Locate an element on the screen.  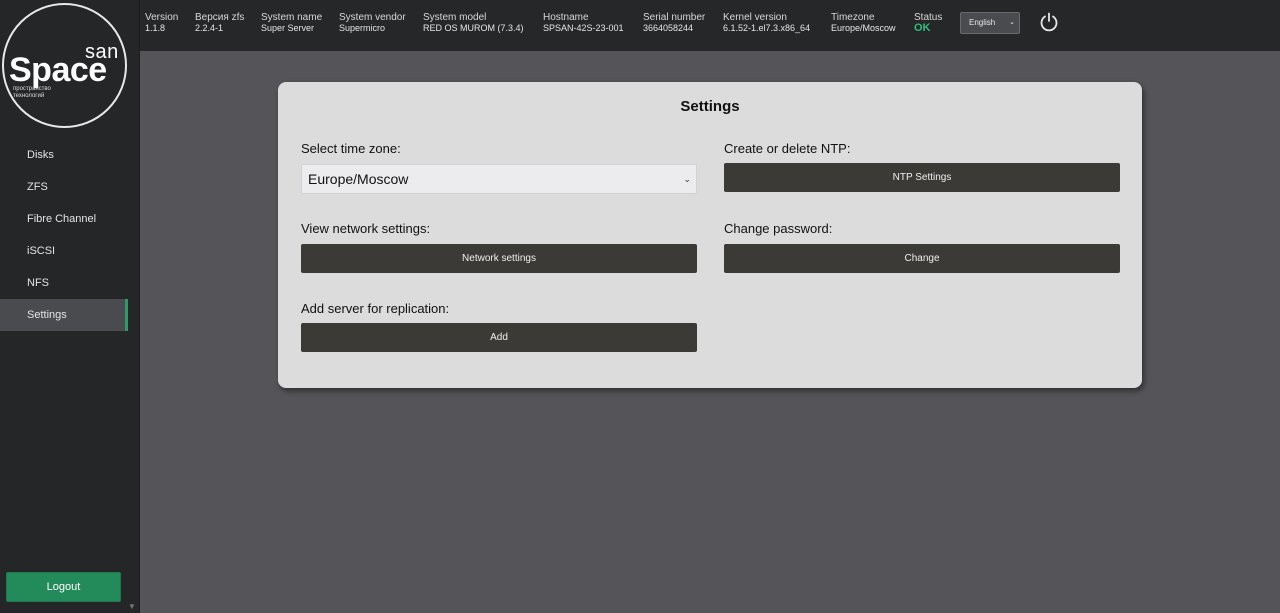
page-title: Settings is located at coordinates (710, 106).